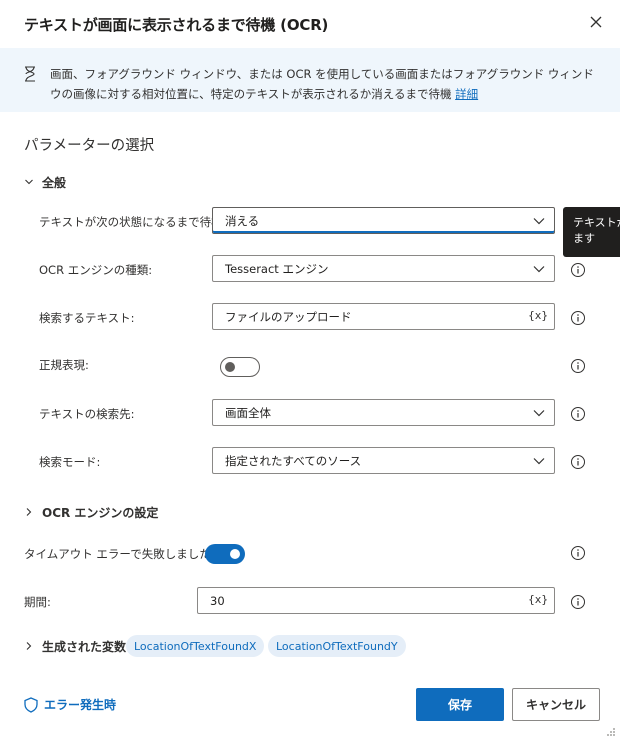 Image resolution: width=620 pixels, height=741 pixels. Describe the element at coordinates (277, 268) in the screenshot. I see `ocr-engine-value: Tesseract エンジン` at that location.